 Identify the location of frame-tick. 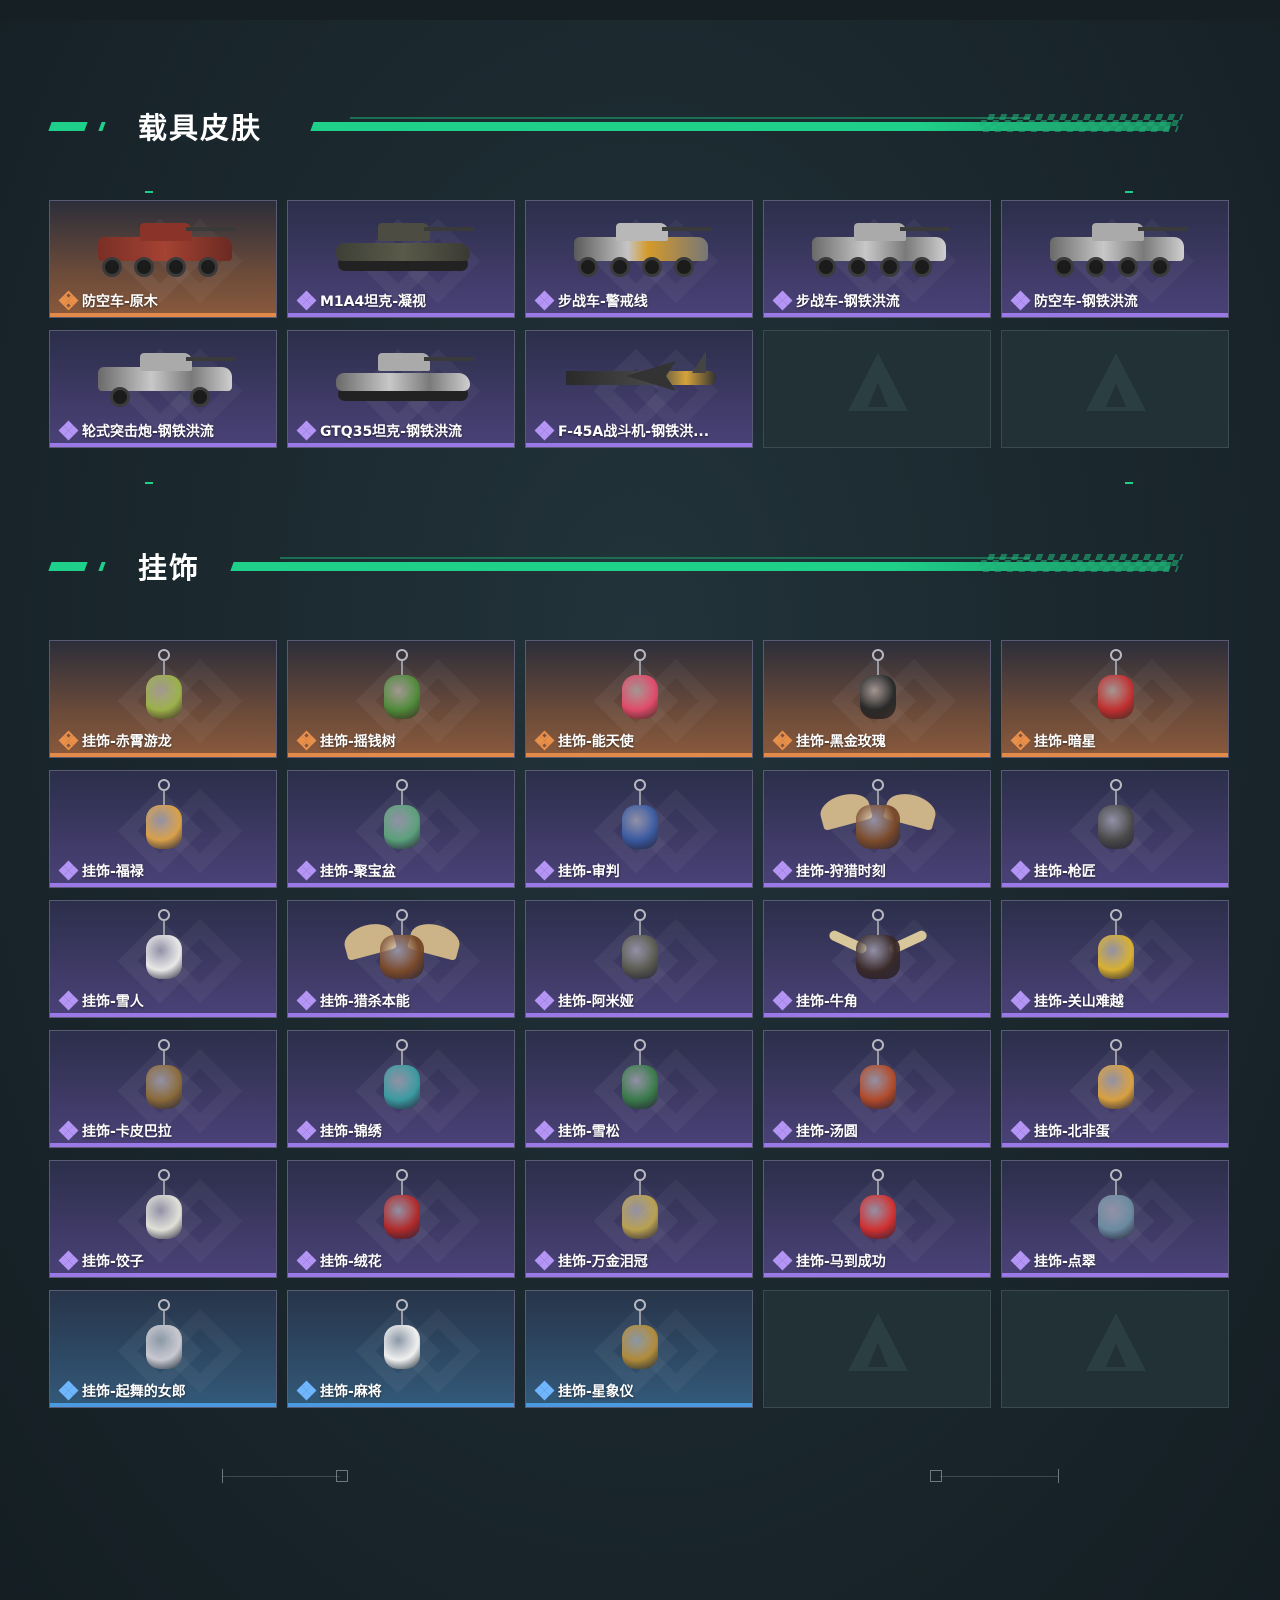
(1129, 192).